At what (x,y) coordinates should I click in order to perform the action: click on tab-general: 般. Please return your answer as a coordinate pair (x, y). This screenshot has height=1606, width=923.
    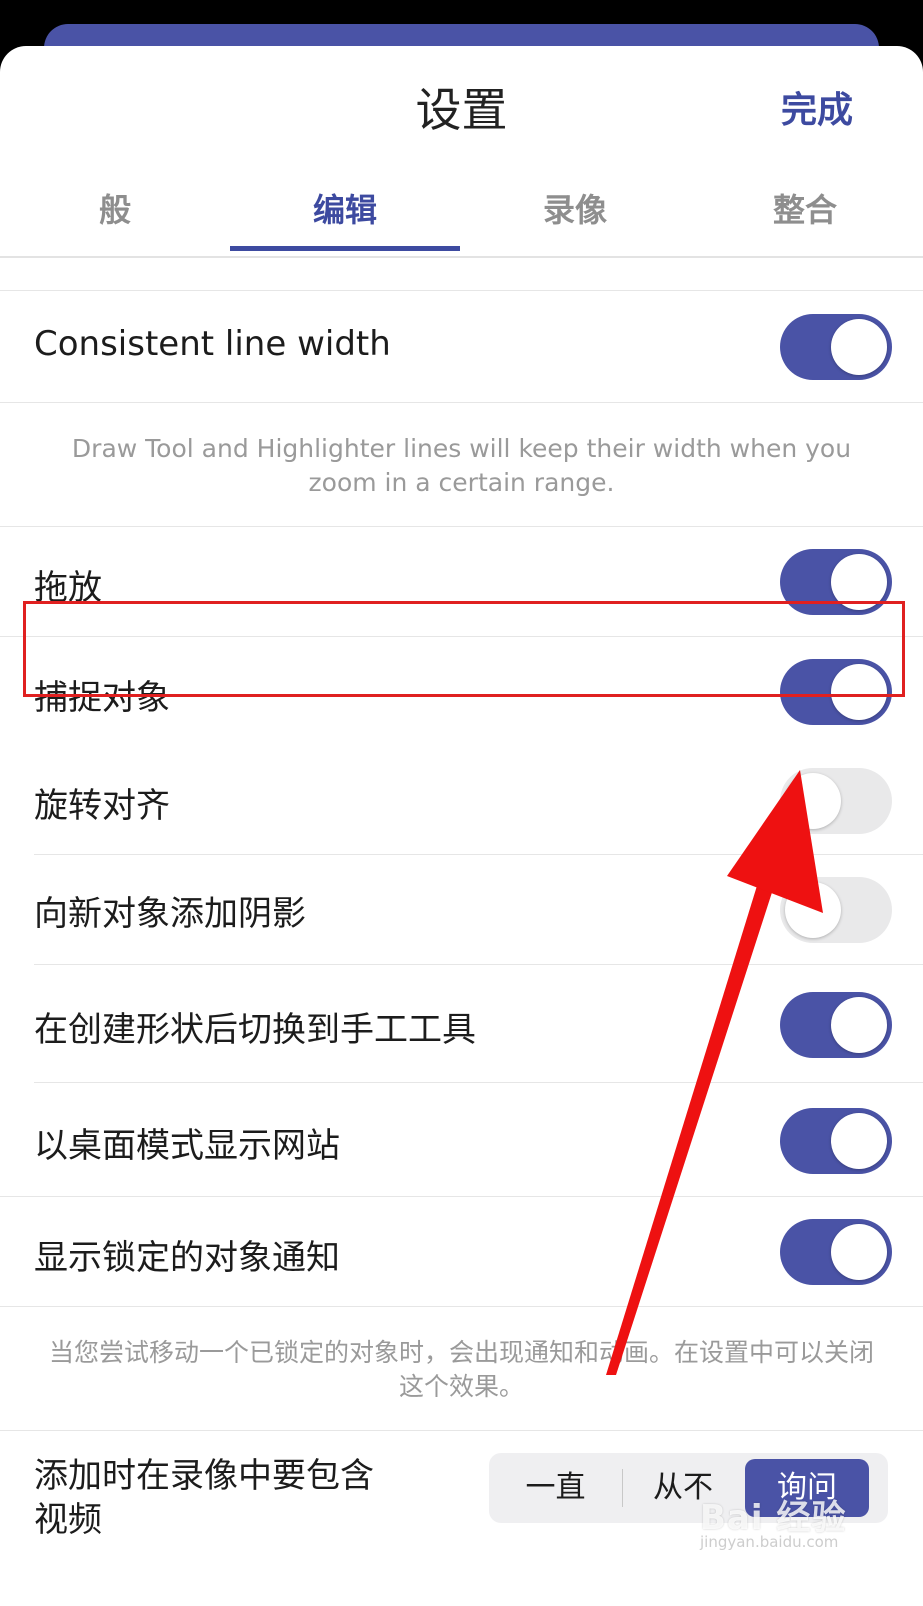
    Looking at the image, I should click on (115, 210).